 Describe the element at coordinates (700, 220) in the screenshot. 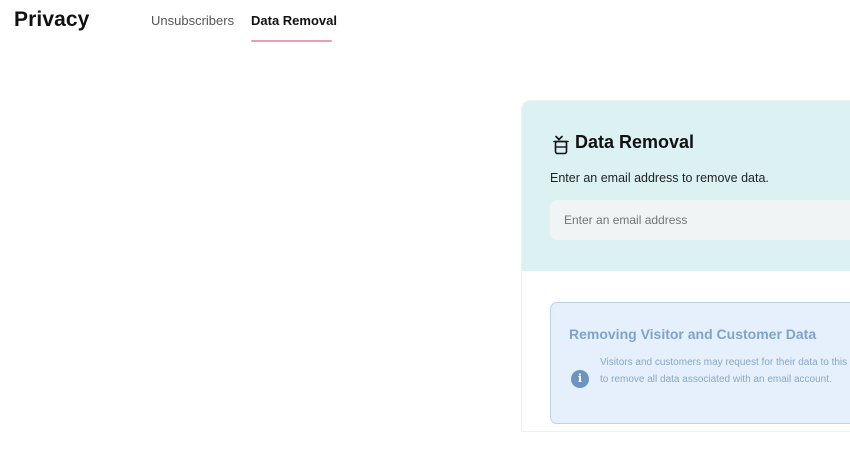

I see `email-input` at that location.